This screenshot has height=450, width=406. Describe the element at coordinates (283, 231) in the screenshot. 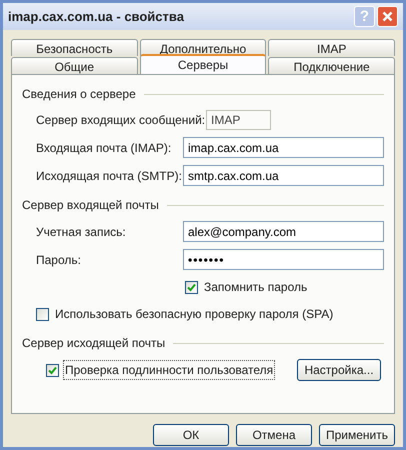

I see `input-field: alex@company.com` at that location.